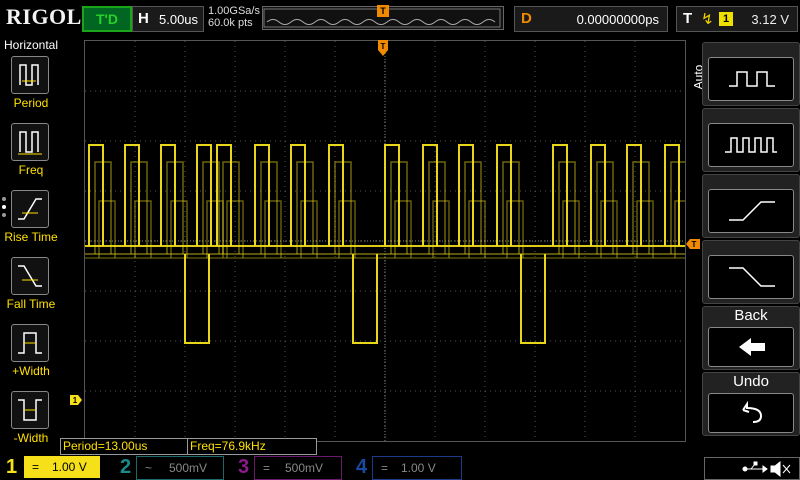  I want to click on timebase-key: H, so click(143, 18).